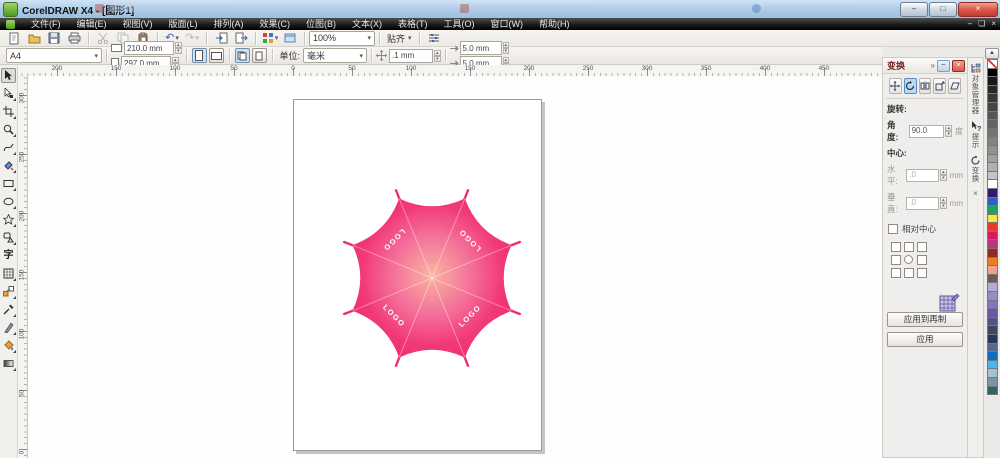  I want to click on menu-text: 文本(X), so click(367, 24).